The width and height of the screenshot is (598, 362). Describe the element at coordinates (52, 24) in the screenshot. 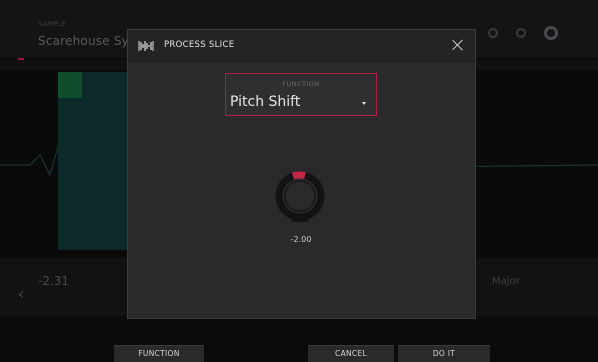

I see `background-small-label: SAMPLE` at that location.